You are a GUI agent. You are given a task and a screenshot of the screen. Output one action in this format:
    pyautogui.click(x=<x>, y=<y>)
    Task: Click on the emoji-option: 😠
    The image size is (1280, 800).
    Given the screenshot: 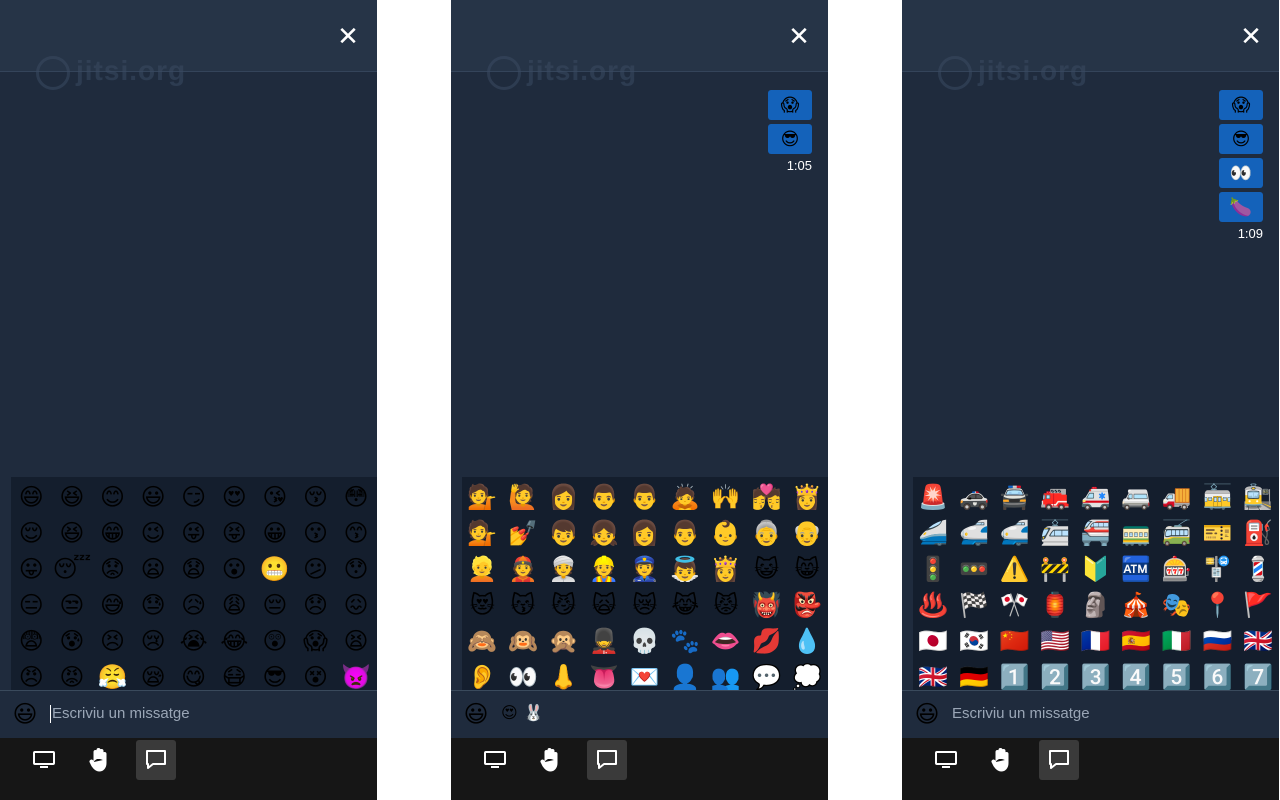 What is the action you would take?
    pyautogui.click(x=31, y=674)
    